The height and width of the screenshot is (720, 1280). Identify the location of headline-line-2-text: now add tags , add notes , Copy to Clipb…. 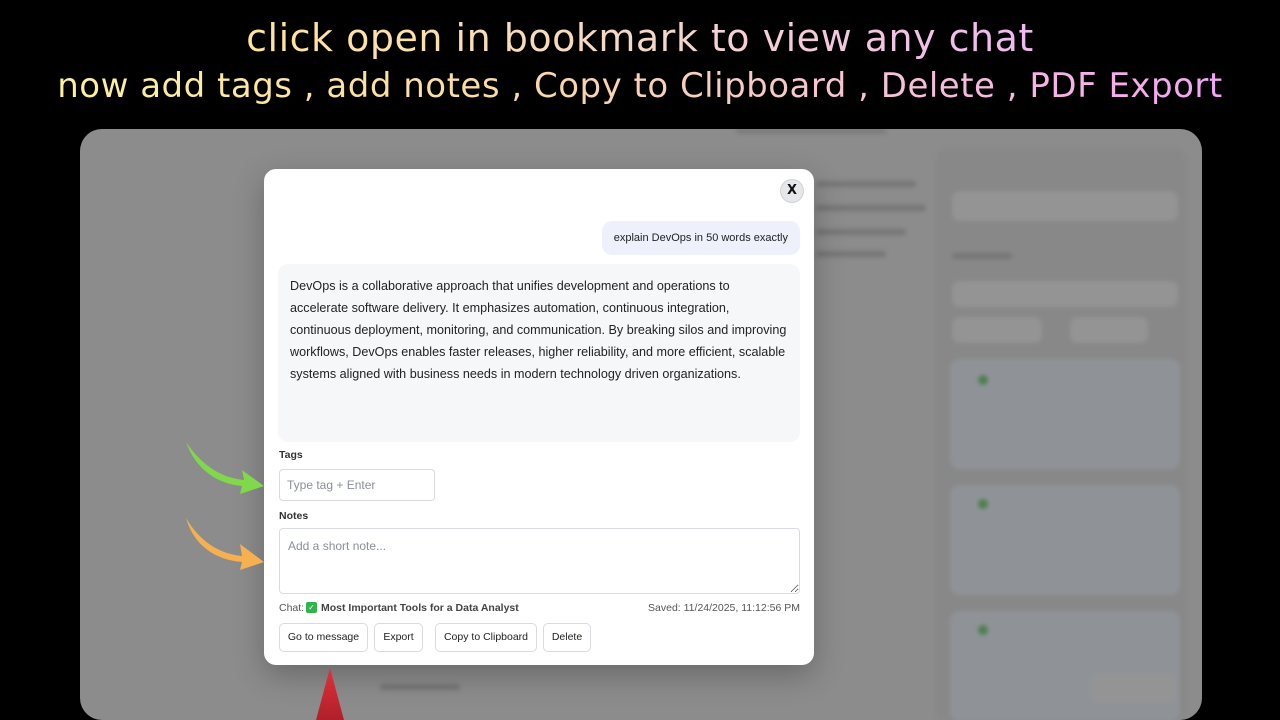
(640, 86).